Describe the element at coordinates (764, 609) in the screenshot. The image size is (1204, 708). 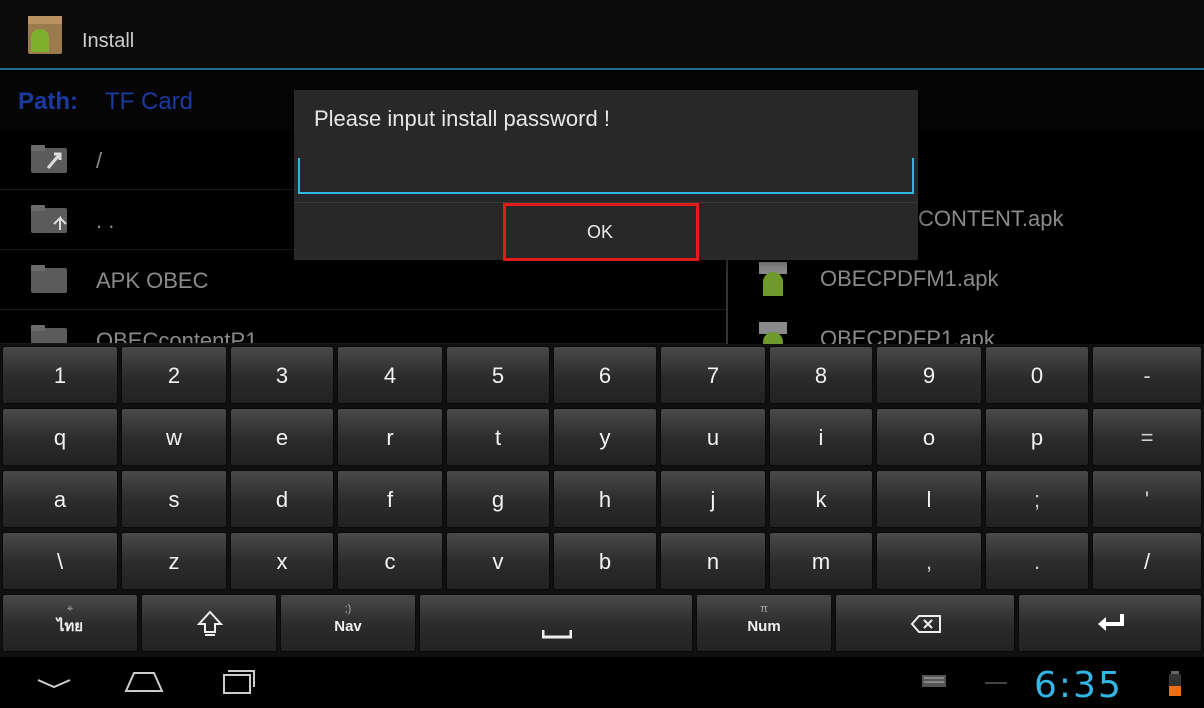
I see `num-key-hint: π` at that location.